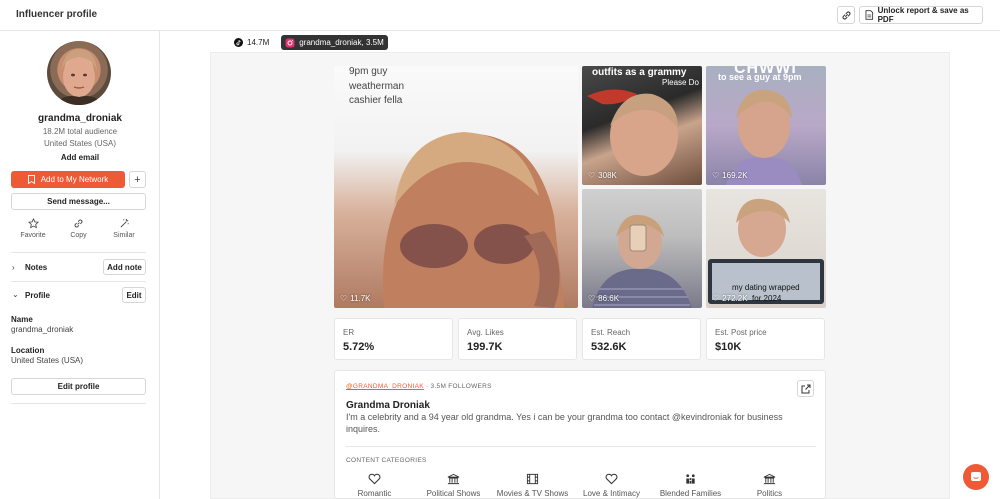  Describe the element at coordinates (769, 493) in the screenshot. I see `category-label: Politics` at that location.